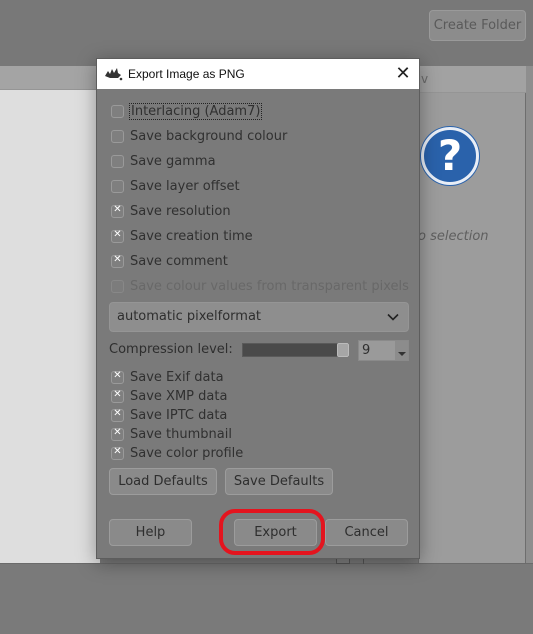  I want to click on save-defaults-button: Save Defaults, so click(279, 481).